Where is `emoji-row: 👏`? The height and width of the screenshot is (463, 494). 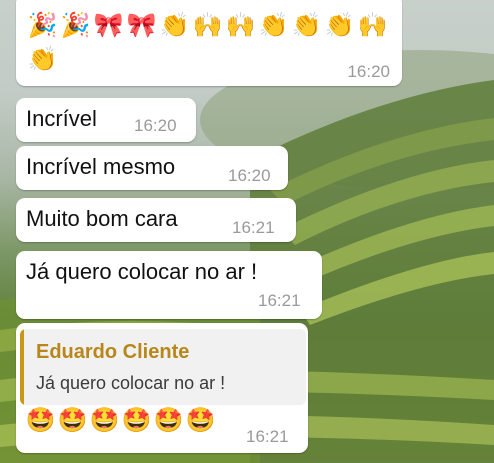 emoji-row: 👏 is located at coordinates (42, 60).